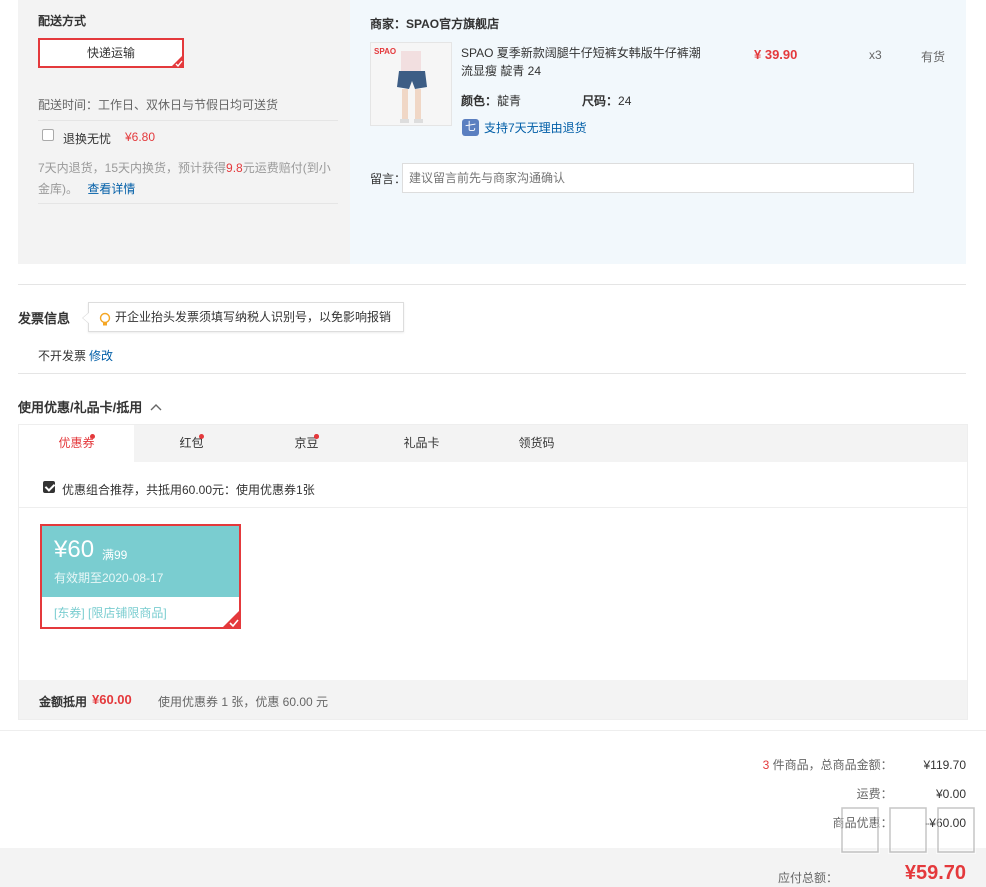 Image resolution: width=986 pixels, height=887 pixels. Describe the element at coordinates (80, 407) in the screenshot. I see `discounts-title: 使用优惠/礼品卡/抵用` at that location.